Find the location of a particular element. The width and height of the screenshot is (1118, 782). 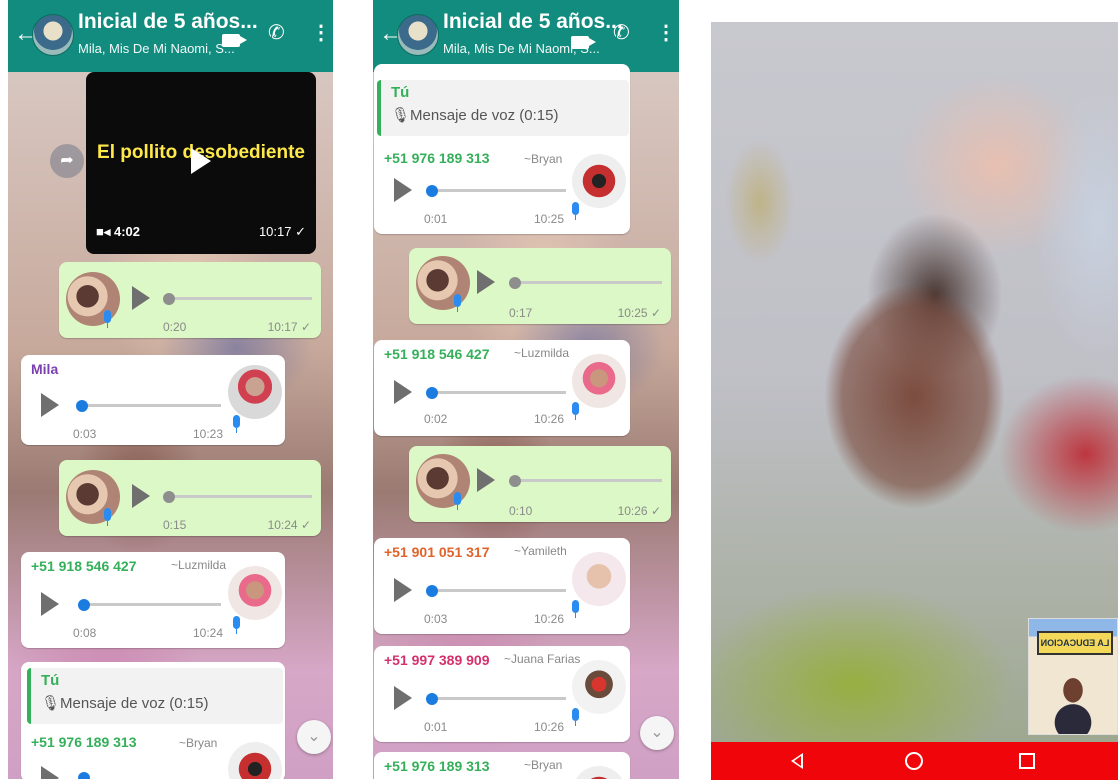

nav-home-icon is located at coordinates (914, 761).